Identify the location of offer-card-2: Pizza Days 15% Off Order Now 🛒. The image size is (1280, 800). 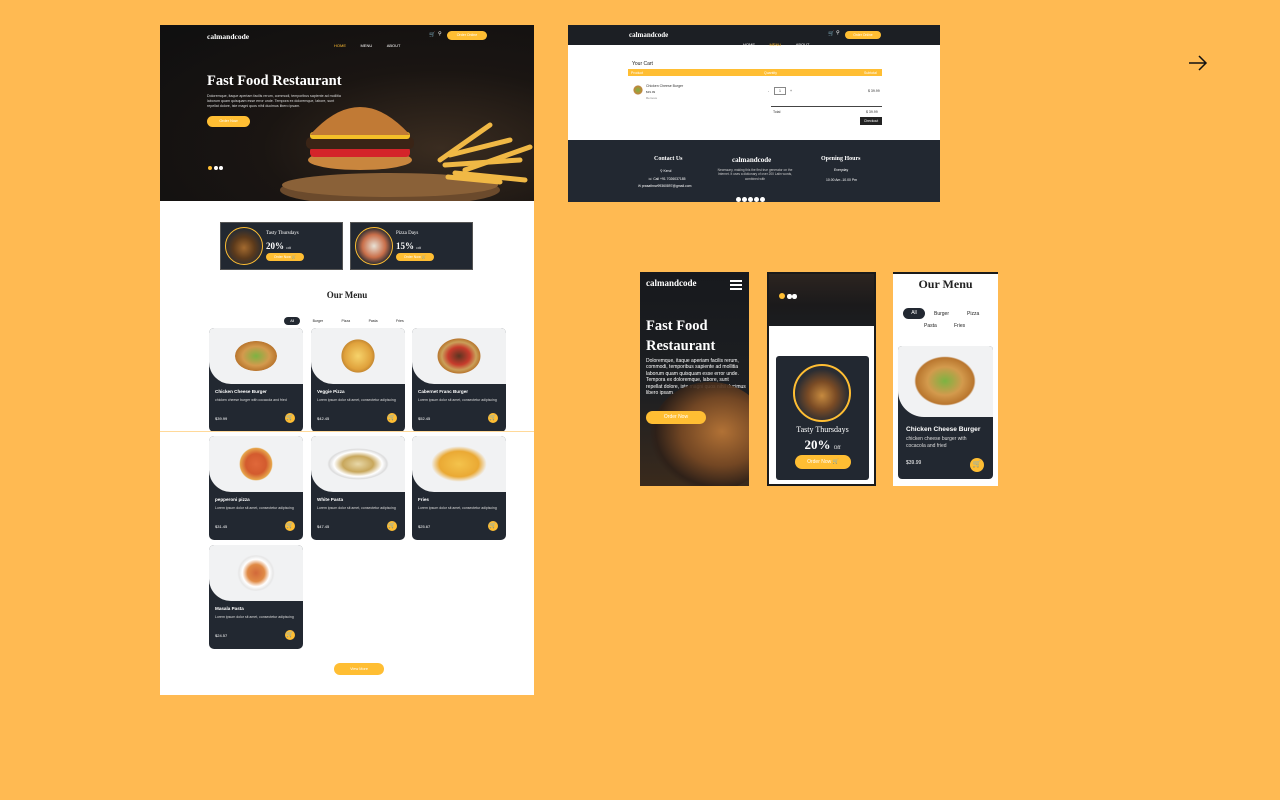
(411, 246).